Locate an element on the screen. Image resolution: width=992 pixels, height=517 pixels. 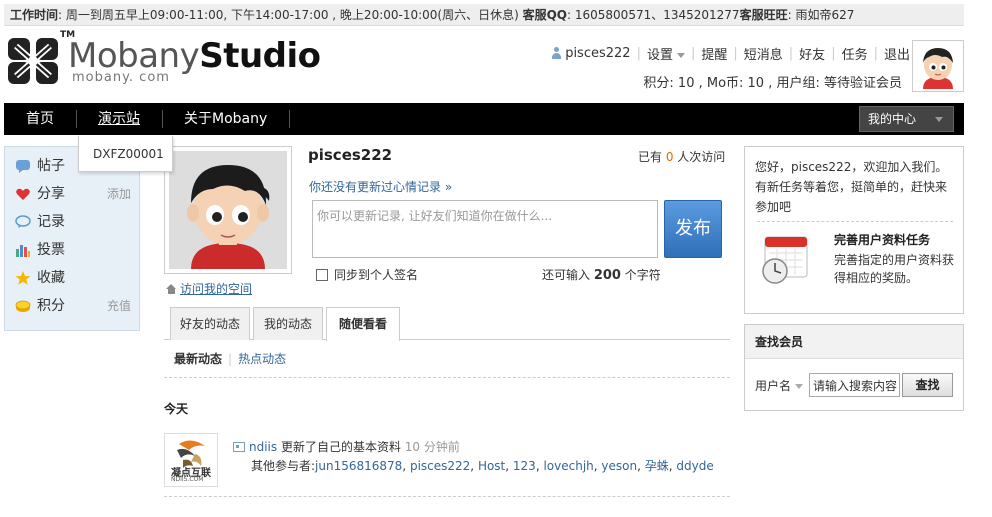
visit-counter: 已有 0 人次访问 is located at coordinates (681, 156).